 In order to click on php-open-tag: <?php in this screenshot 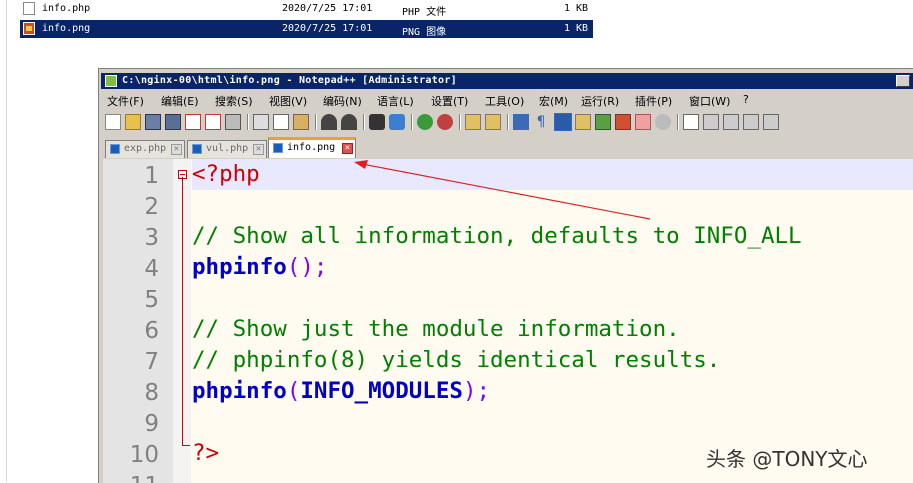, I will do `click(226, 174)`.